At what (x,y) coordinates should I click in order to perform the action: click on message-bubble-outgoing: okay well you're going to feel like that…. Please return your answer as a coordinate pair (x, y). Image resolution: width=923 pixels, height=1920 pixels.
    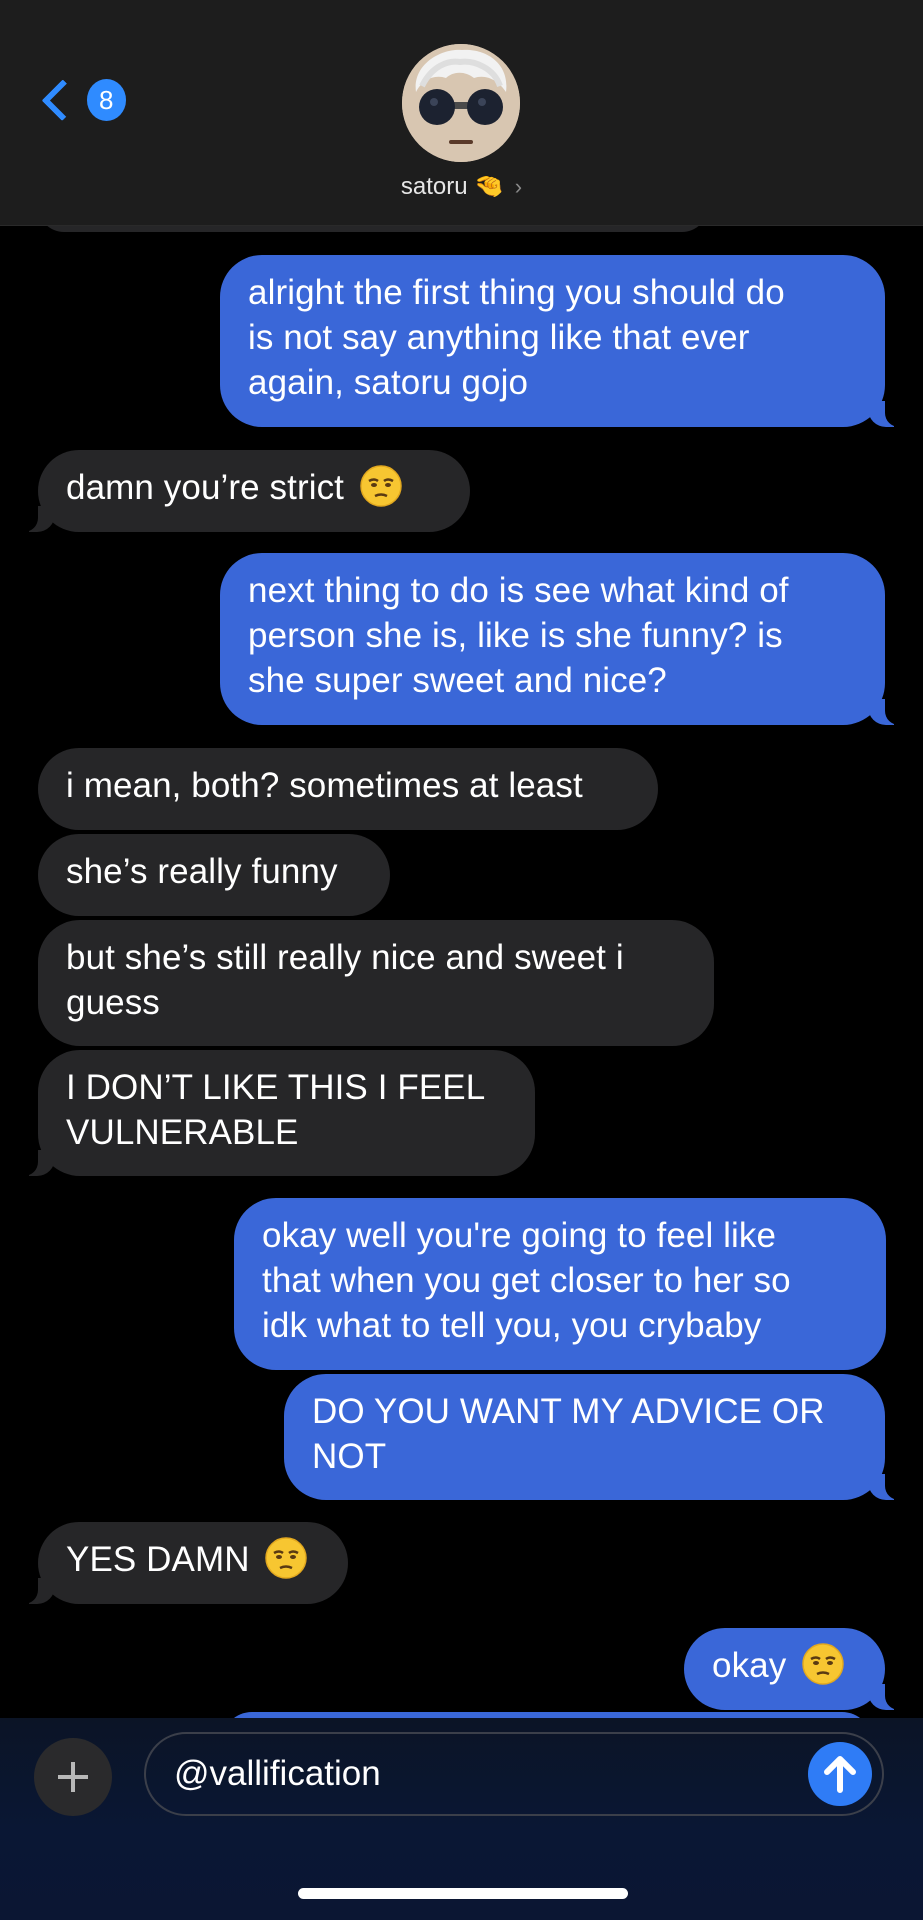
    Looking at the image, I should click on (560, 1284).